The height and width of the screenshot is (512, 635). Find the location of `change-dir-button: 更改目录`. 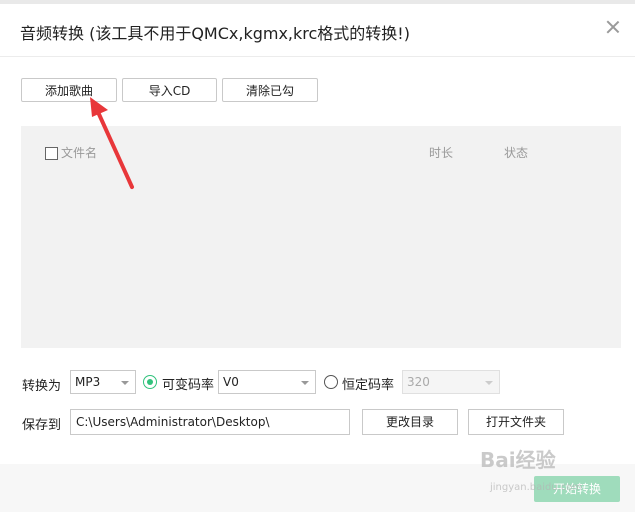

change-dir-button: 更改目录 is located at coordinates (410, 422).